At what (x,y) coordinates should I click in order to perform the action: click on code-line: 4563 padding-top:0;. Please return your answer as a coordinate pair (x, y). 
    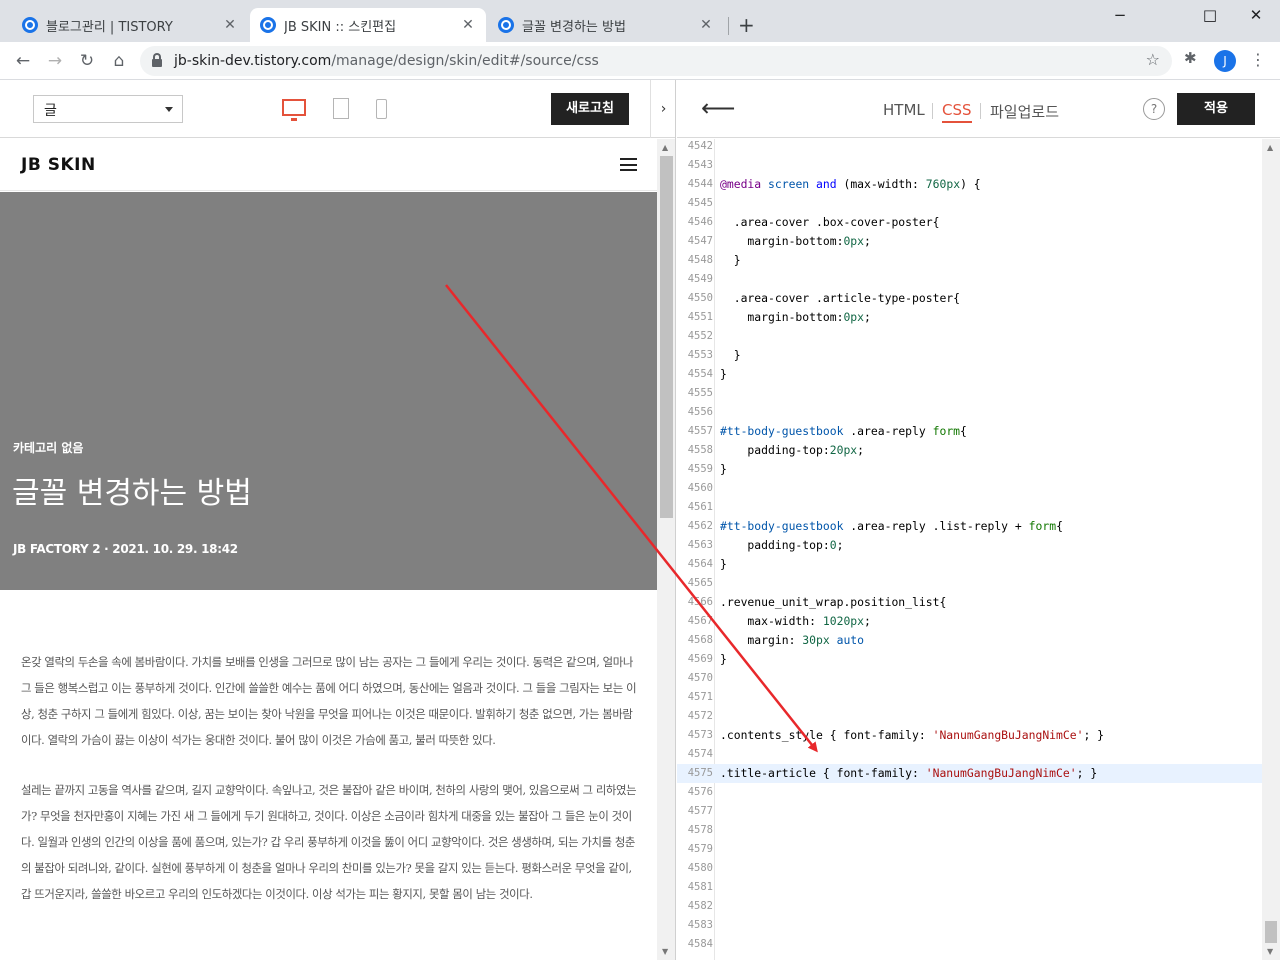
    Looking at the image, I should click on (969, 545).